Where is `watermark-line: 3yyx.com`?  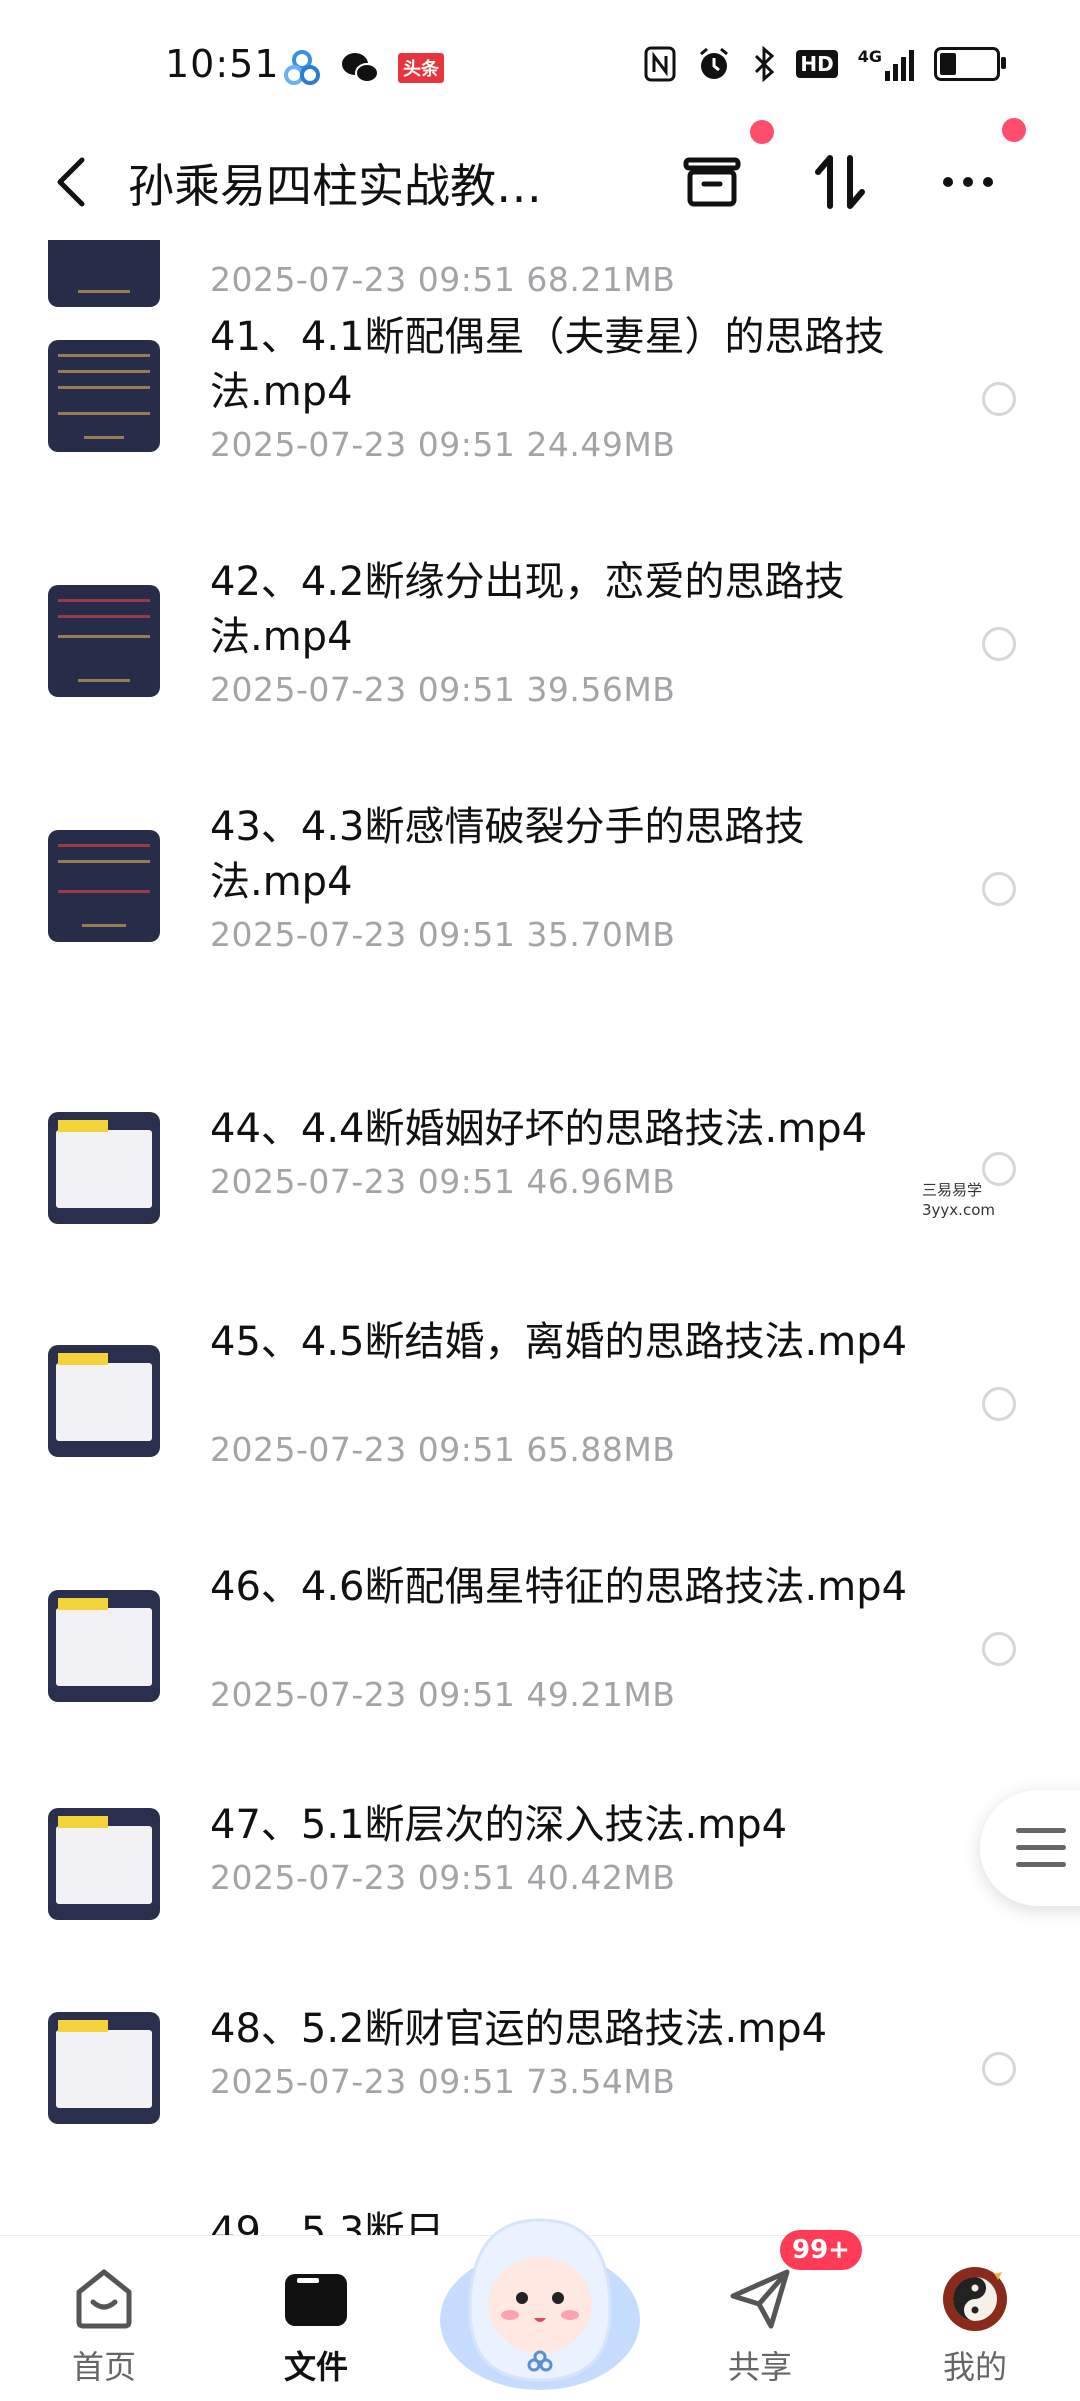
watermark-line: 3yyx.com is located at coordinates (958, 1210).